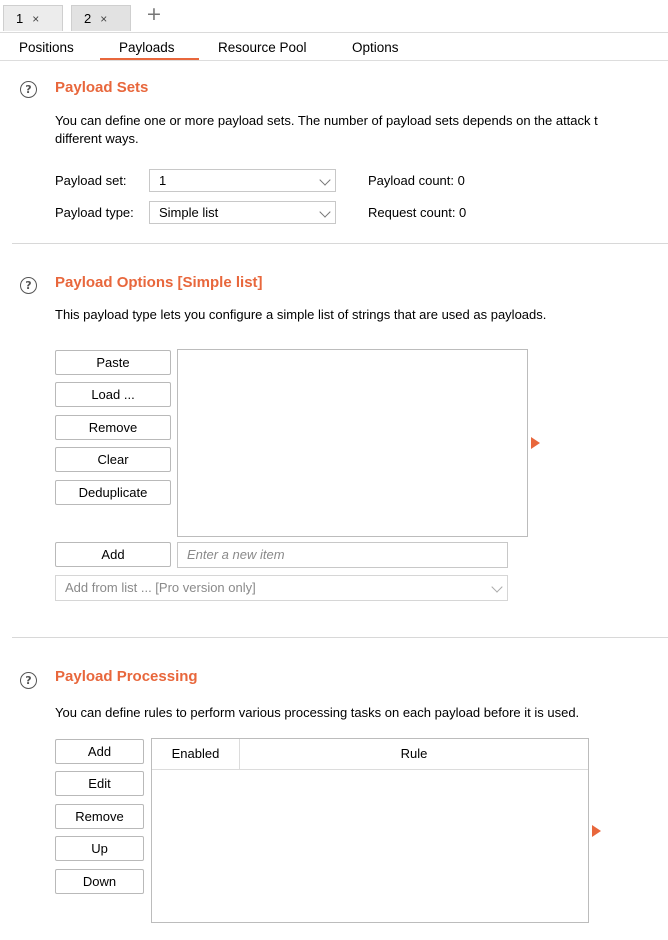 The width and height of the screenshot is (668, 940). Describe the element at coordinates (46, 47) in the screenshot. I see `tab-positions: Positions` at that location.